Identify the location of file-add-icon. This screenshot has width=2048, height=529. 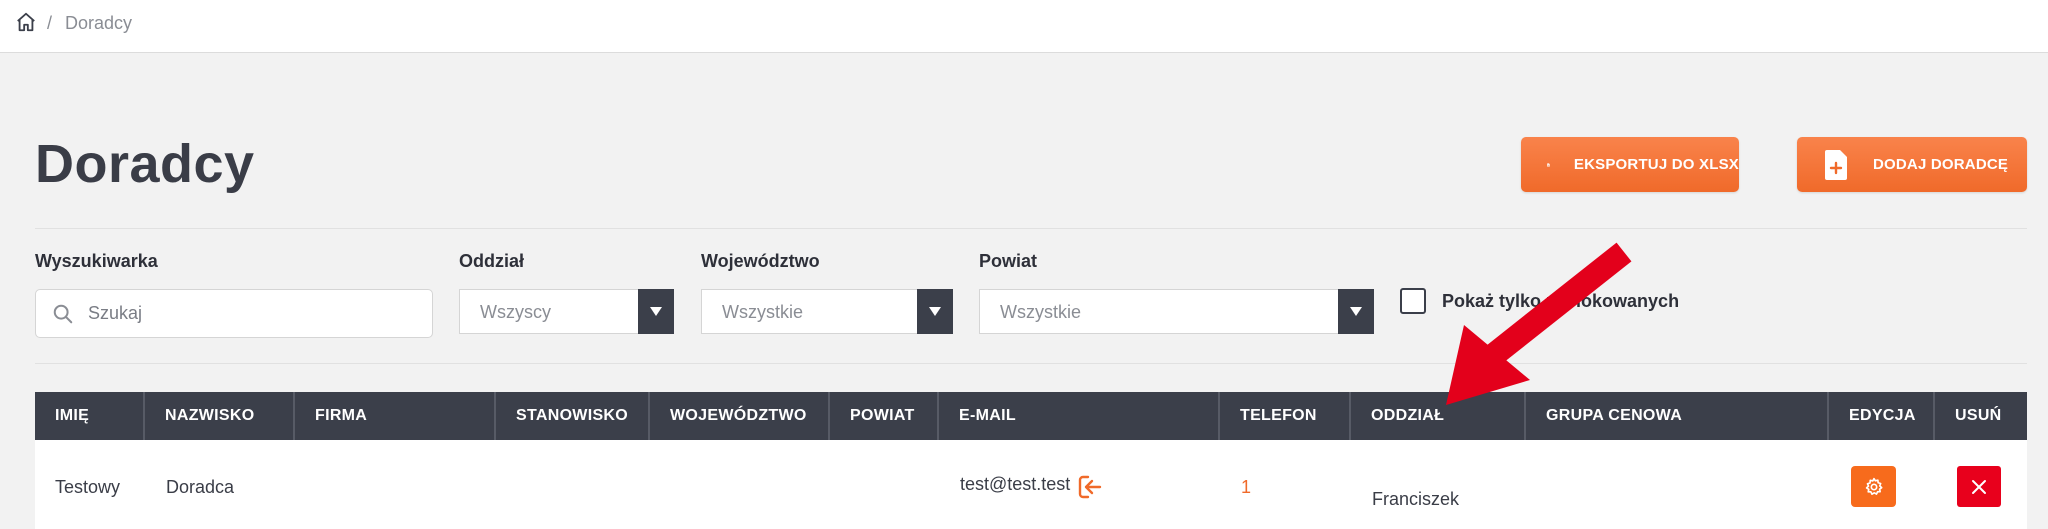
(1836, 164).